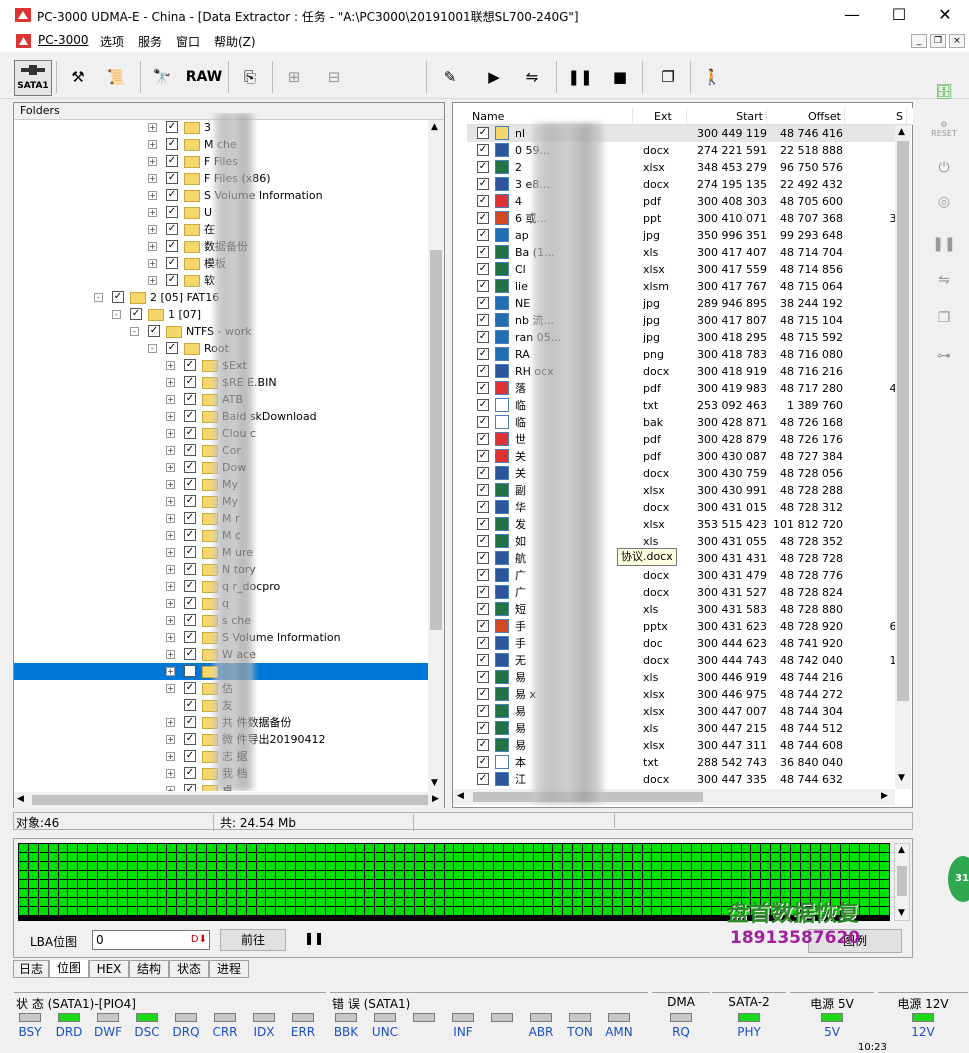 The image size is (969, 1053). Describe the element at coordinates (884, 796) in the screenshot. I see `scroll-right-icon: ▶` at that location.